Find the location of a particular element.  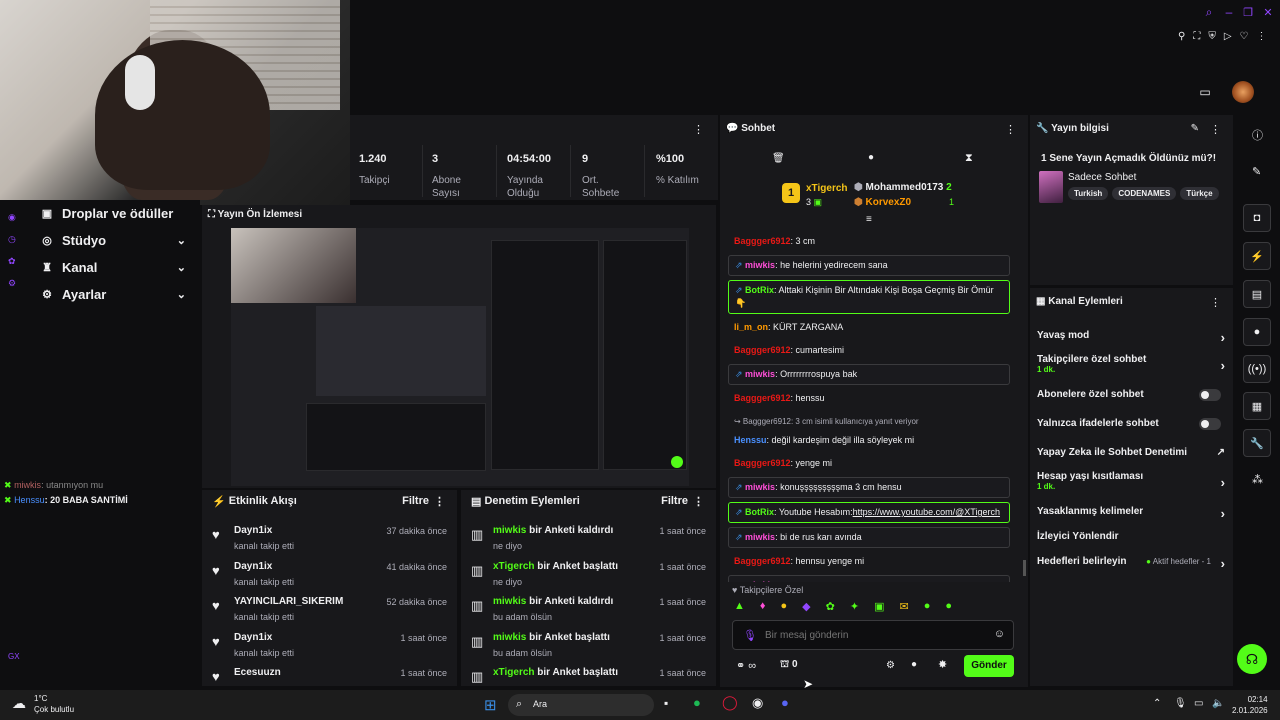

leader-name: KorvexZ0 is located at coordinates (889, 202).